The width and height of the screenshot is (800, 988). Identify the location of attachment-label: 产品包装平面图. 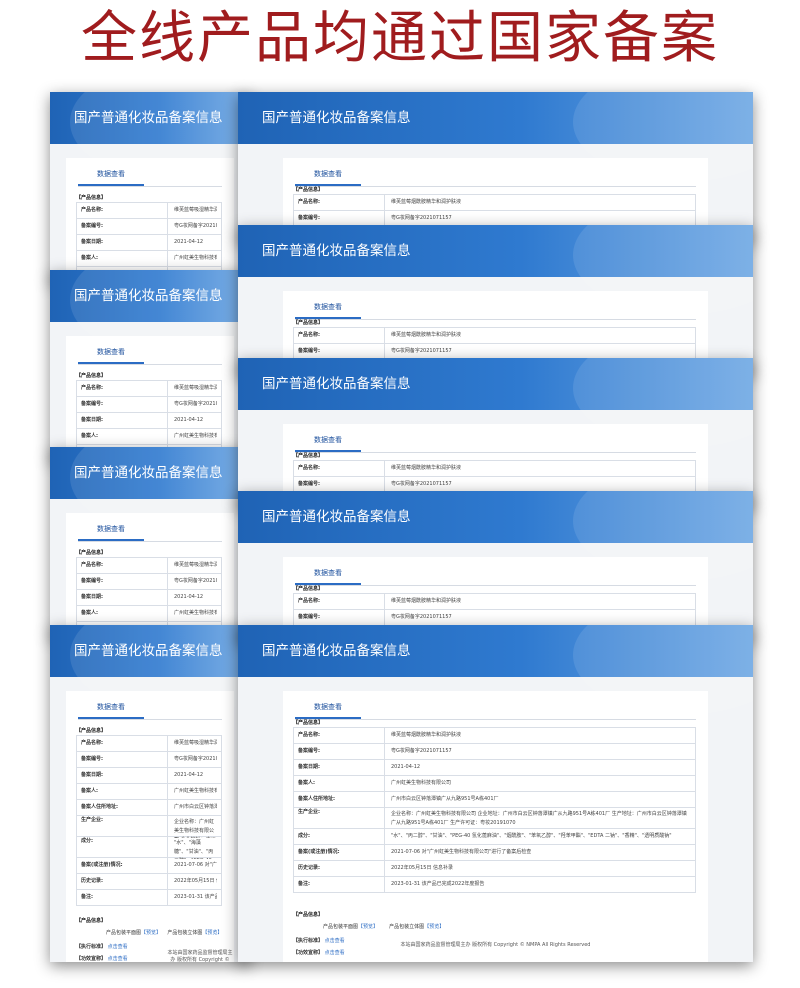
(341, 927).